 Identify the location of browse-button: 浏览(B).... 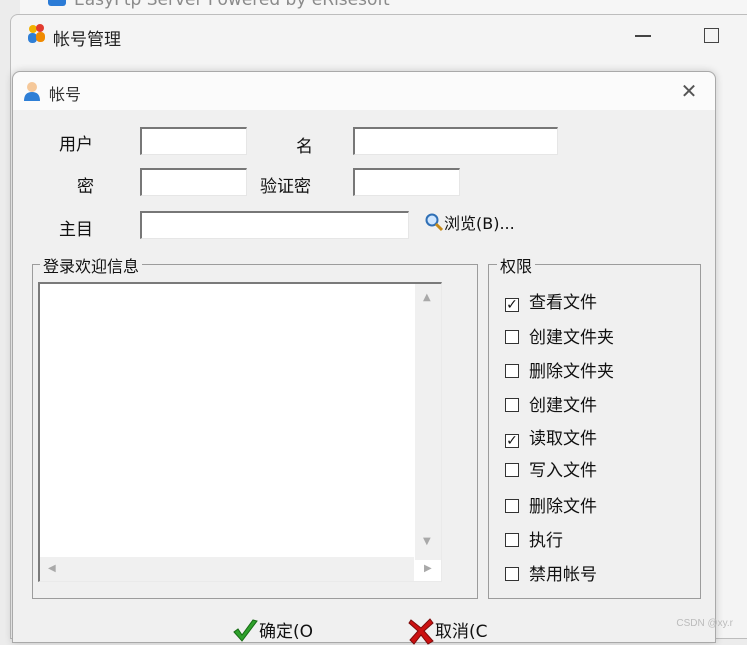
(469, 222).